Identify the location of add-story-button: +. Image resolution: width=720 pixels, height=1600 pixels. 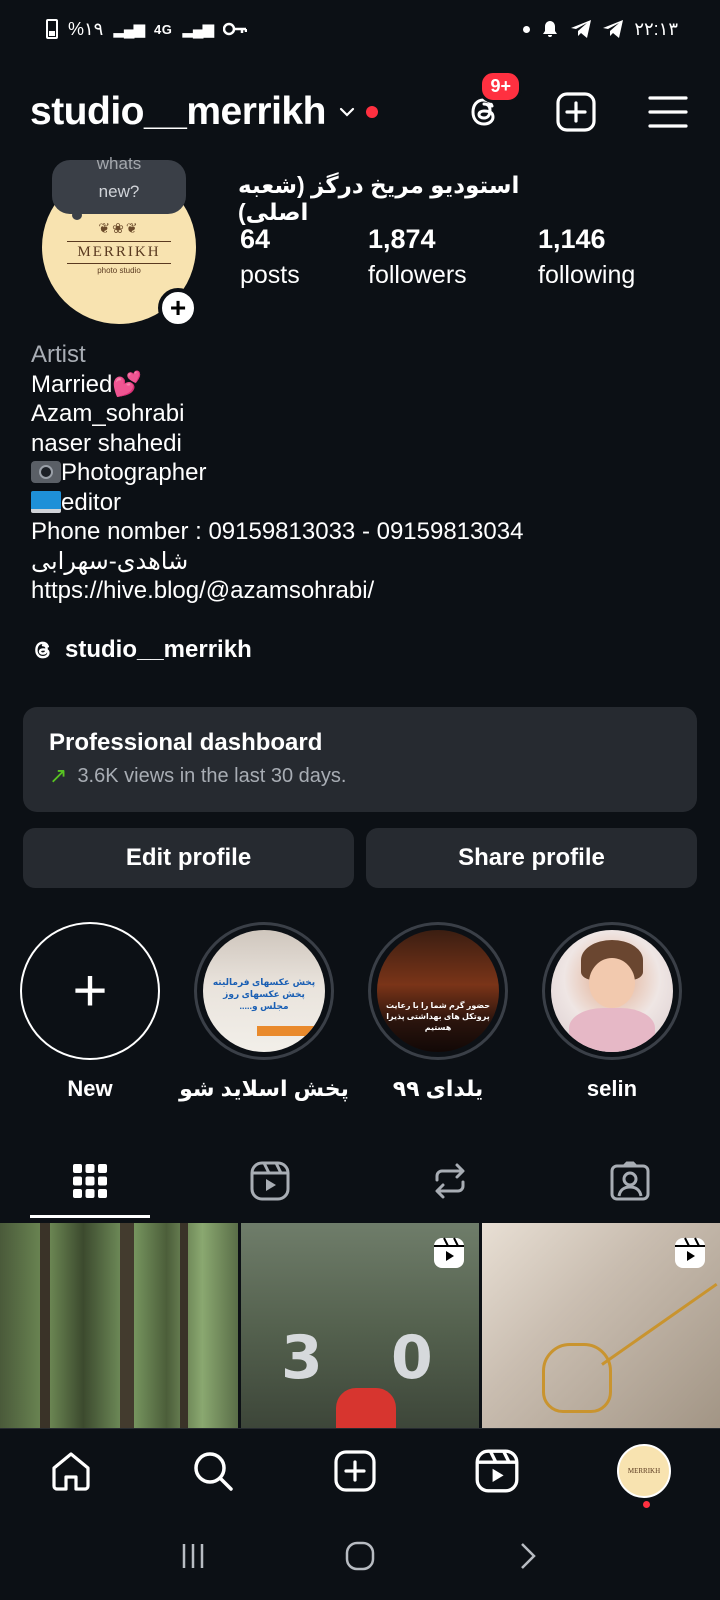
(178, 308).